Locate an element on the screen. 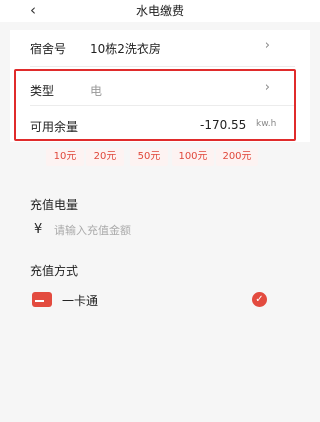  amount-100-button: 100元 is located at coordinates (193, 157).